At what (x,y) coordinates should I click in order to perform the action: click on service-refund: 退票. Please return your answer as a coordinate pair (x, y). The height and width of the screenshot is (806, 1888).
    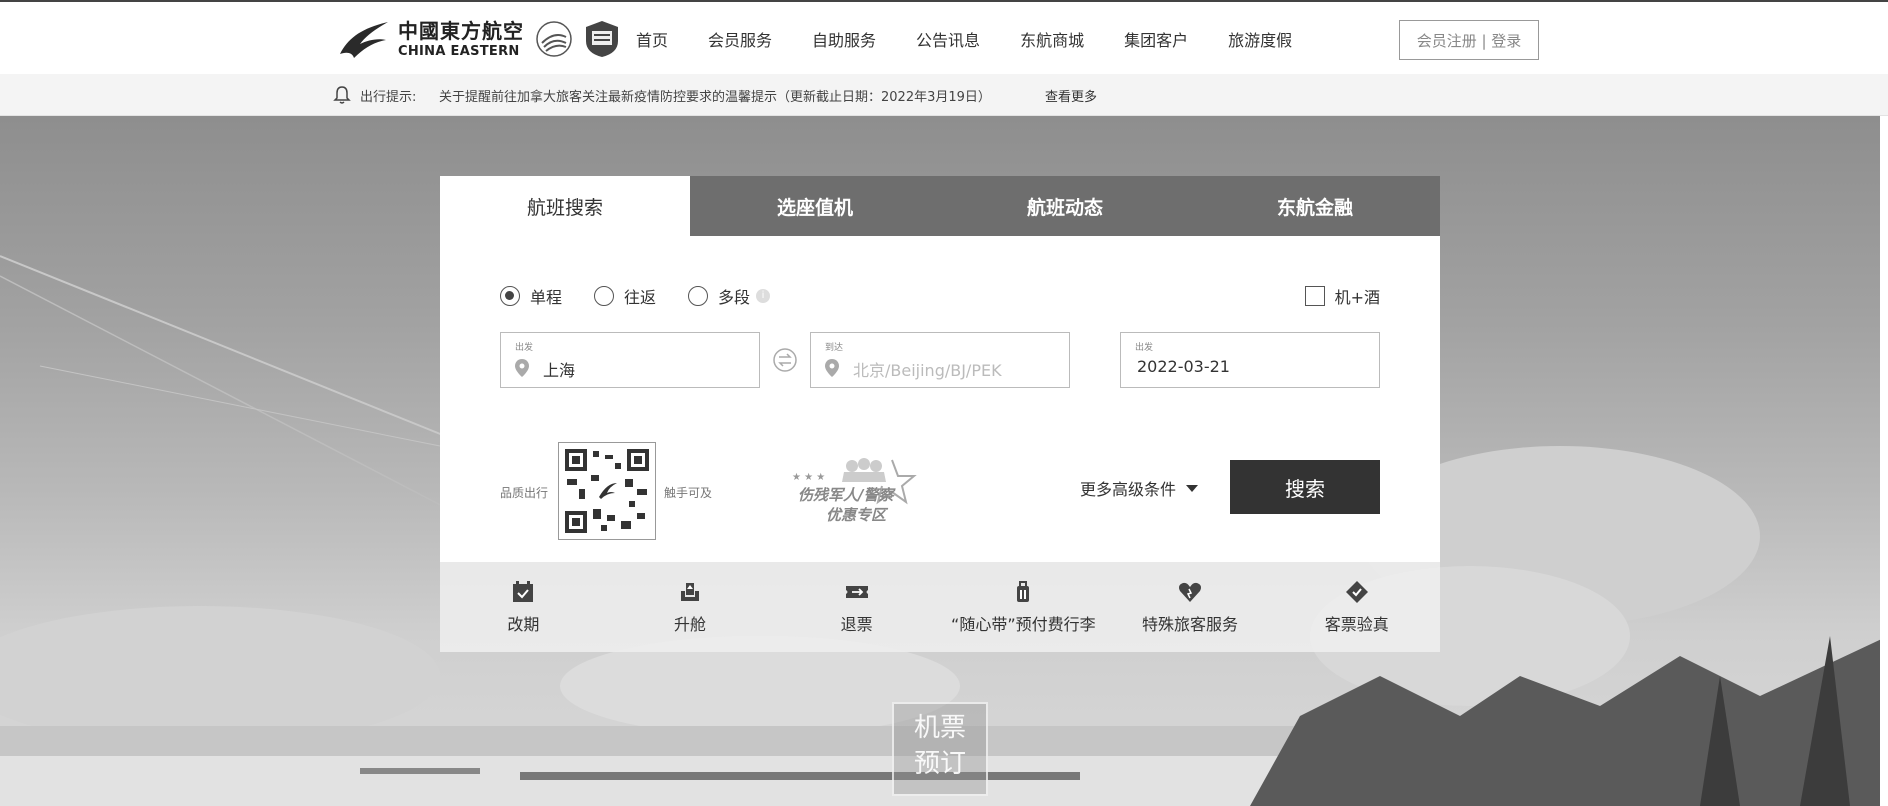
    Looking at the image, I should click on (856, 607).